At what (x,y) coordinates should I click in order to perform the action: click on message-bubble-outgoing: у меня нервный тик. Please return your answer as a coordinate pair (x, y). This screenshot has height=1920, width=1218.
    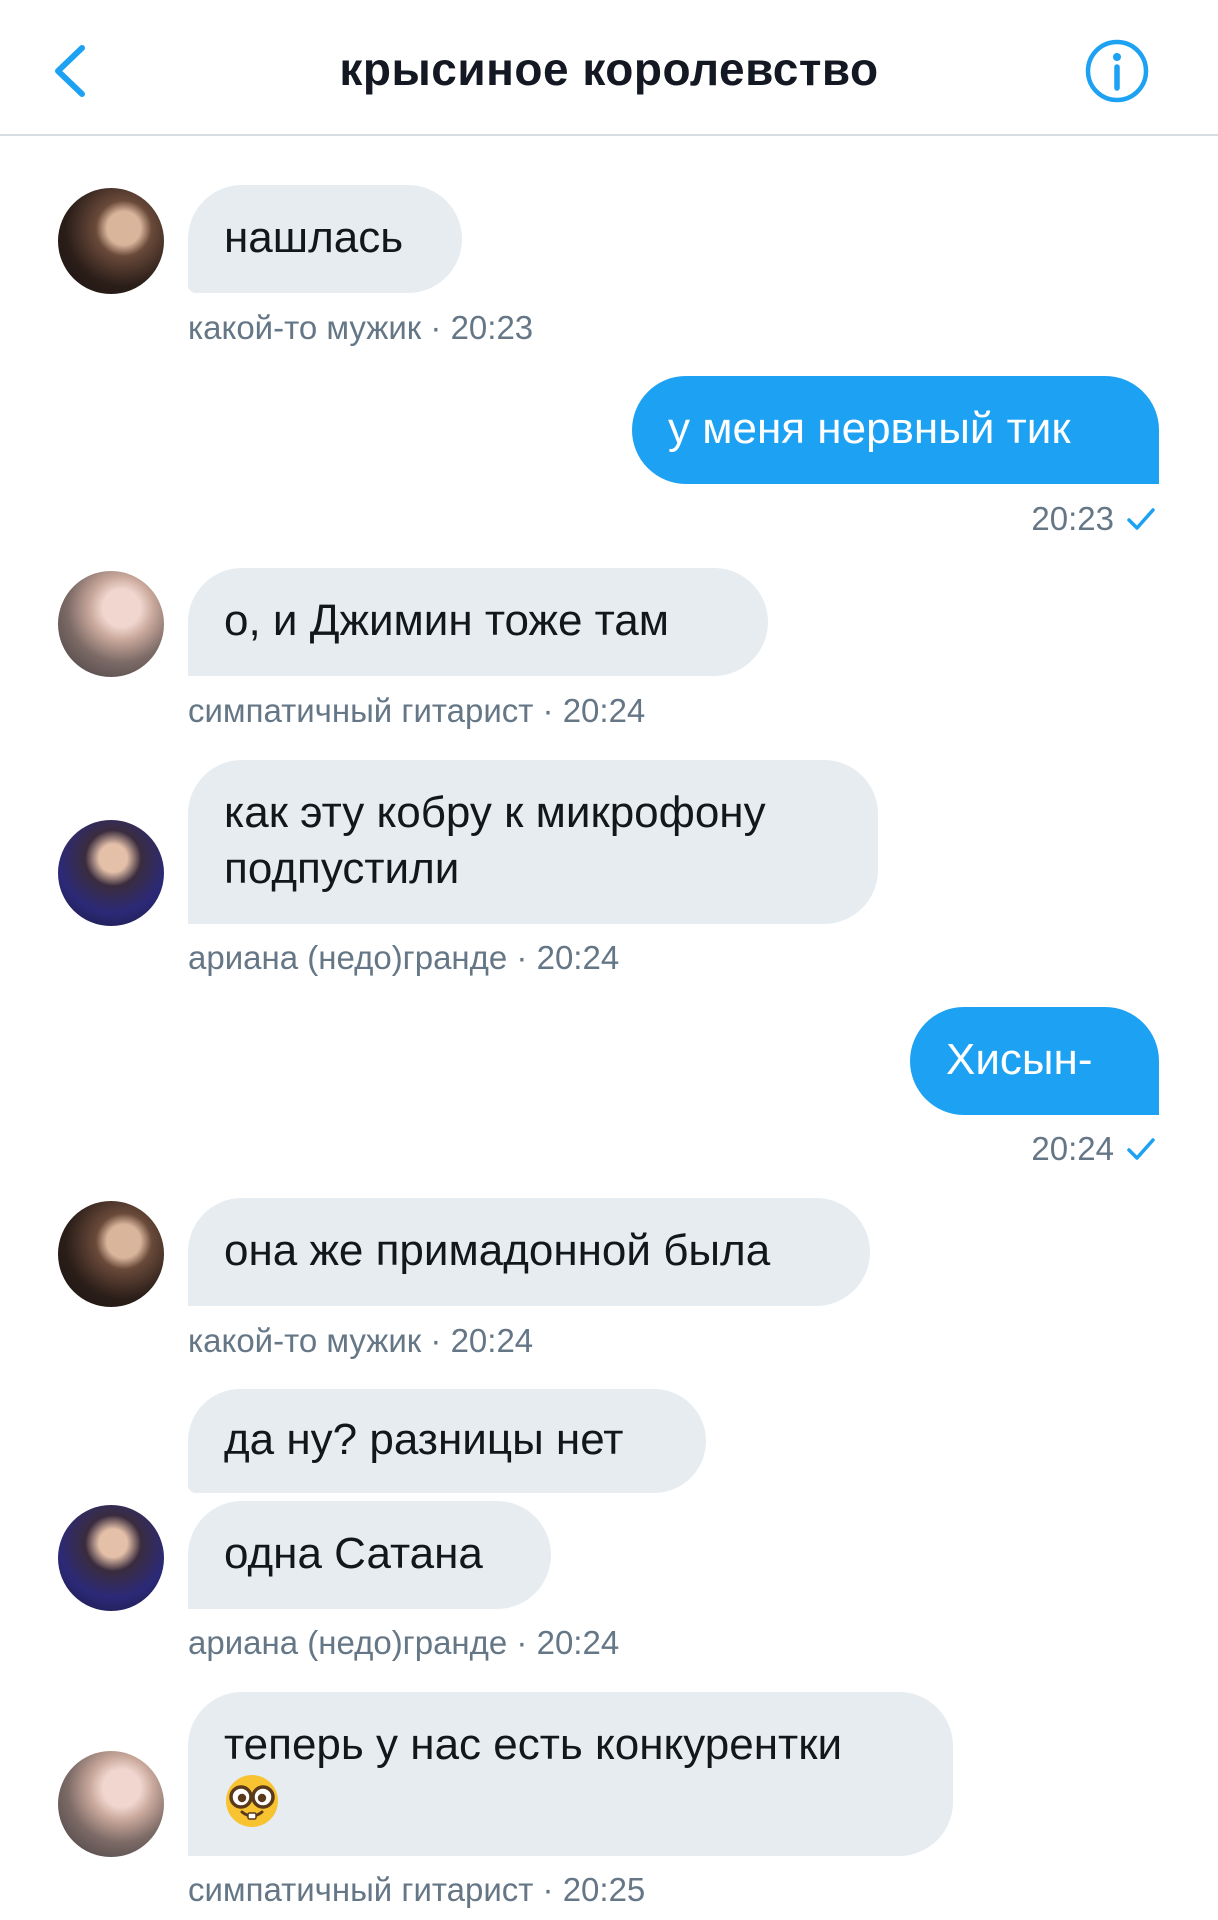
    Looking at the image, I should click on (895, 430).